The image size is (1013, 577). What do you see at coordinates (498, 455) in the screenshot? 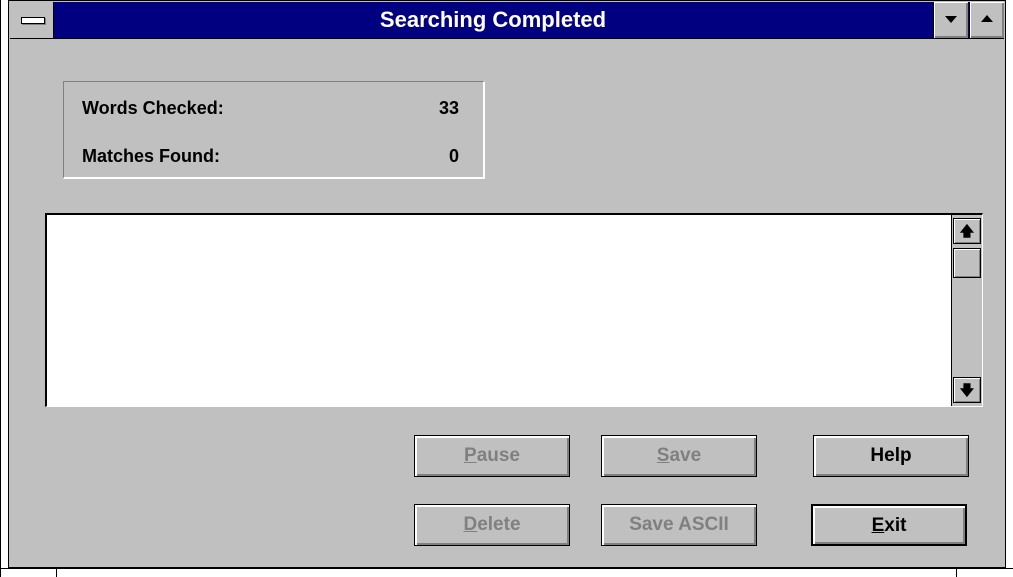
I see `pause-label-rest: ause` at bounding box center [498, 455].